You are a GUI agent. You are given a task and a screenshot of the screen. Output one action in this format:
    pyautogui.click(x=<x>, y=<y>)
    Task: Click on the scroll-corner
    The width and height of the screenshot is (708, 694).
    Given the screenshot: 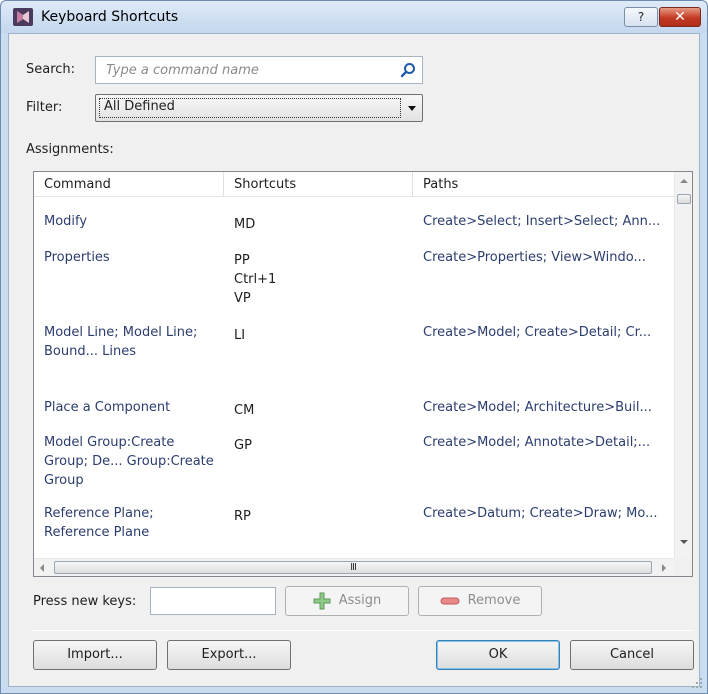 What is the action you would take?
    pyautogui.click(x=683, y=567)
    